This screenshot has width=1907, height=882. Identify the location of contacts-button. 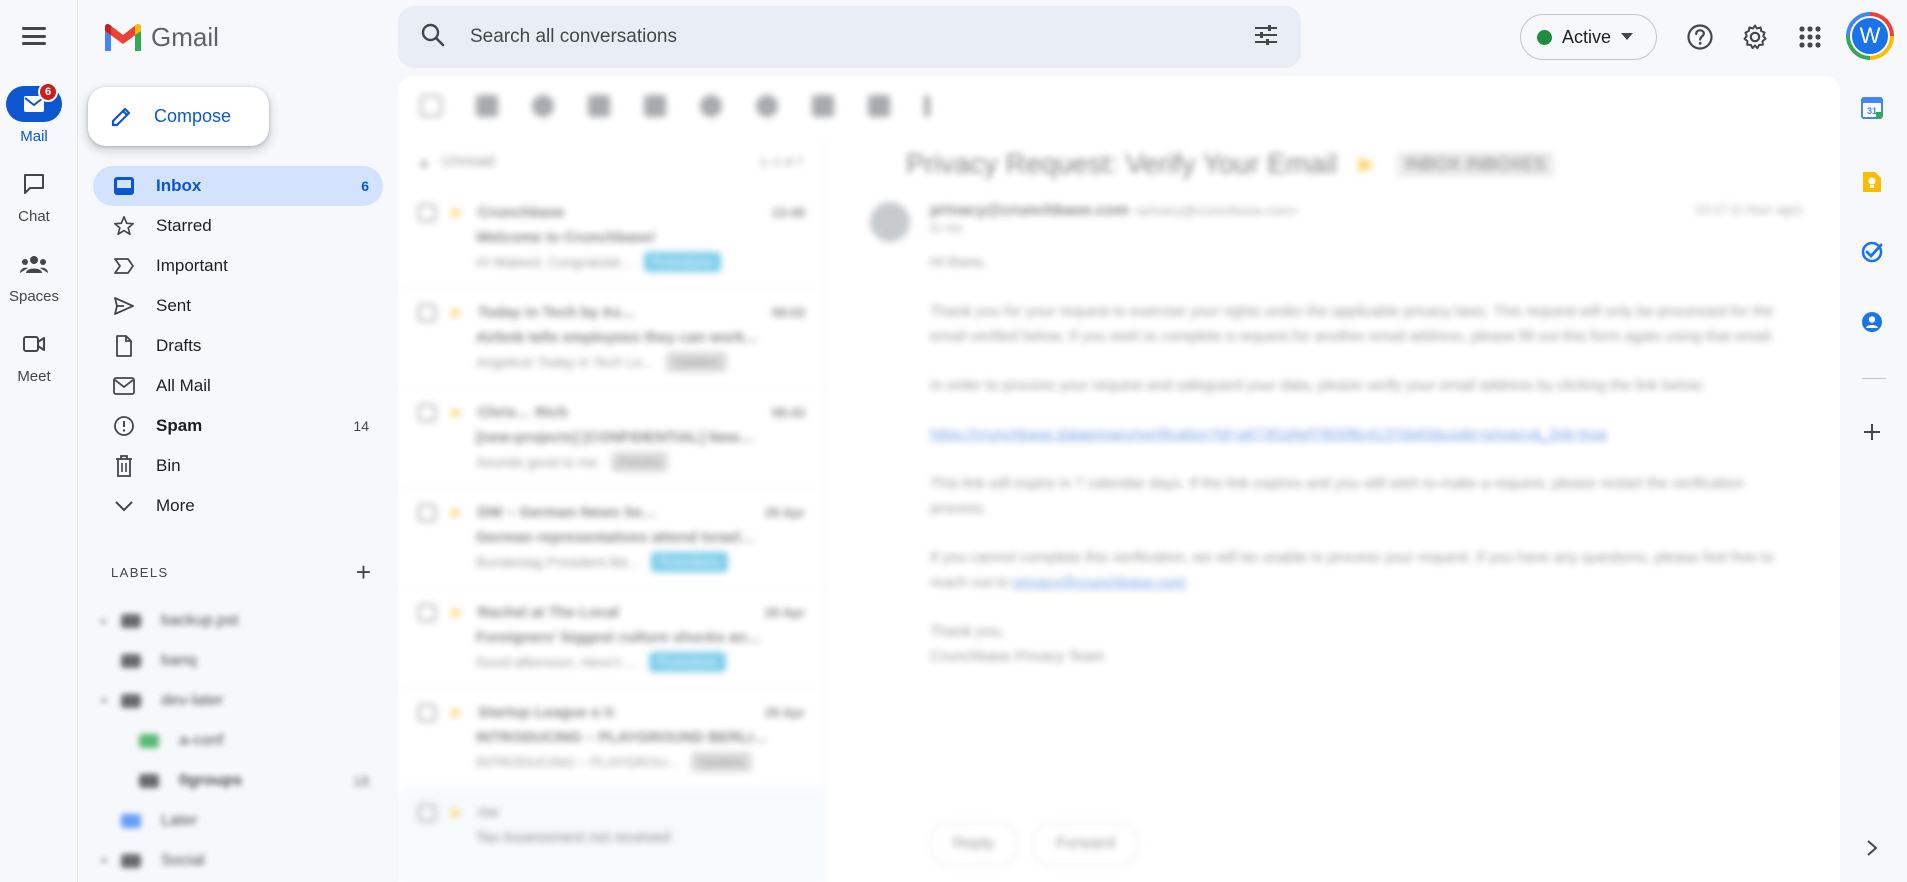
(1872, 322).